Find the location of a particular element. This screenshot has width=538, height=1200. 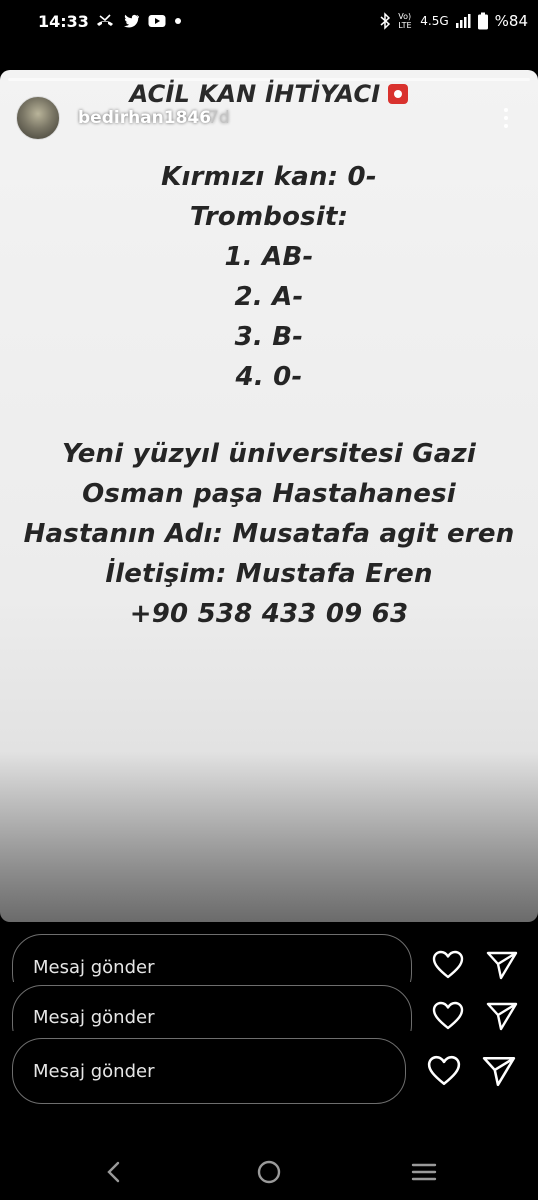

story-line: Osman paşa Hastahanesi is located at coordinates (269, 494).